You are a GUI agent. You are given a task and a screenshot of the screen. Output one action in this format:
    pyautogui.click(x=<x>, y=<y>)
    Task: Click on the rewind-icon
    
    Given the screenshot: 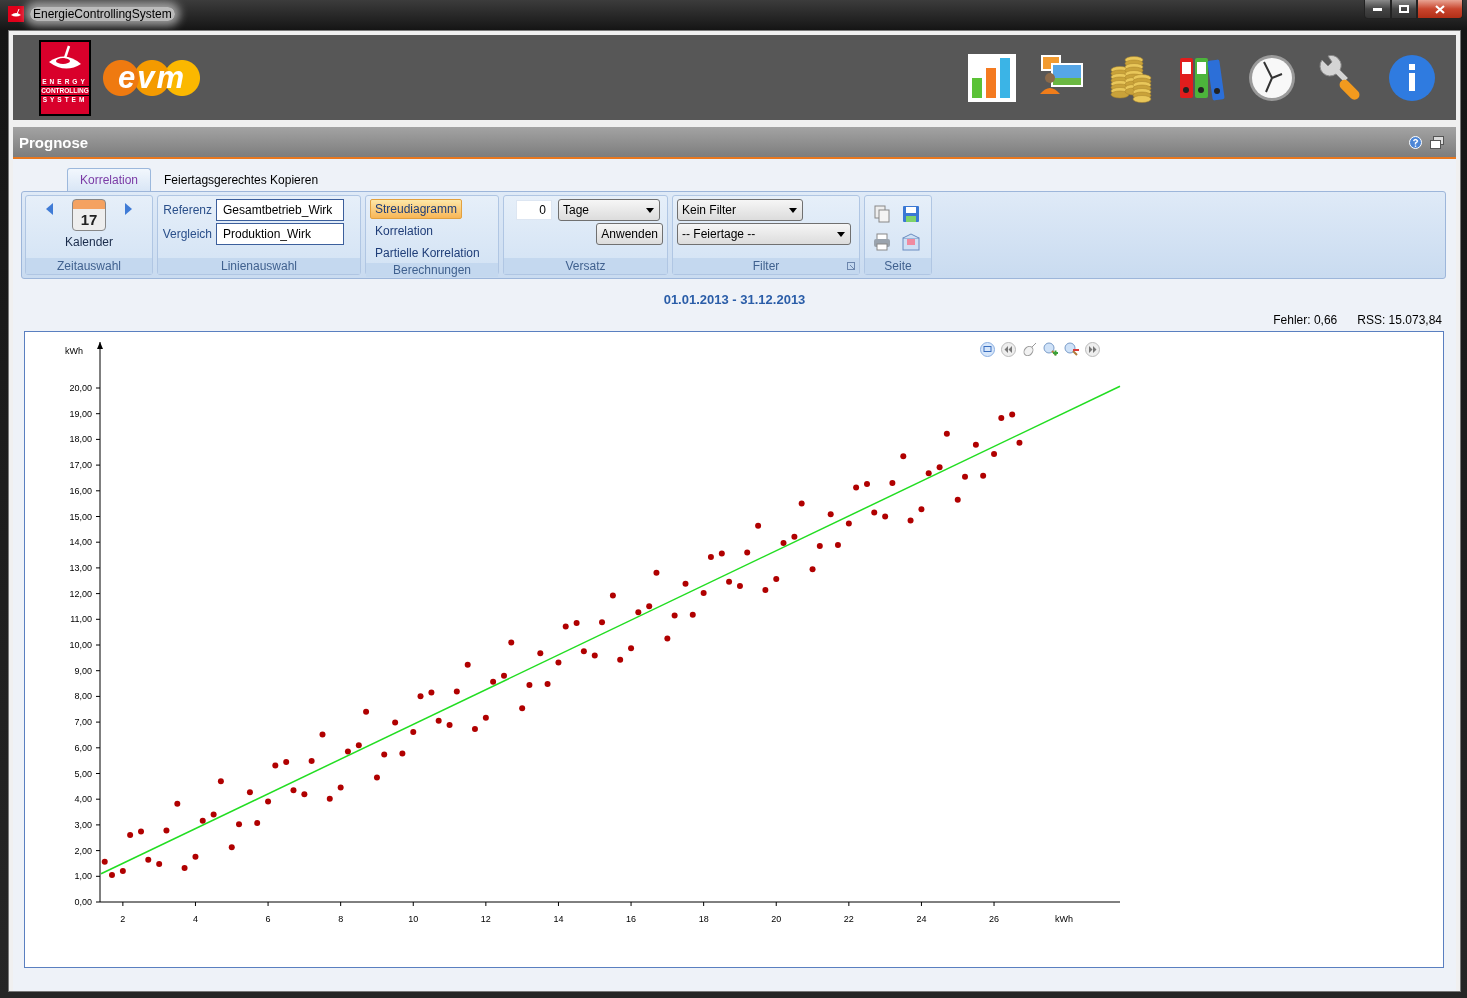 What is the action you would take?
    pyautogui.click(x=1008, y=349)
    